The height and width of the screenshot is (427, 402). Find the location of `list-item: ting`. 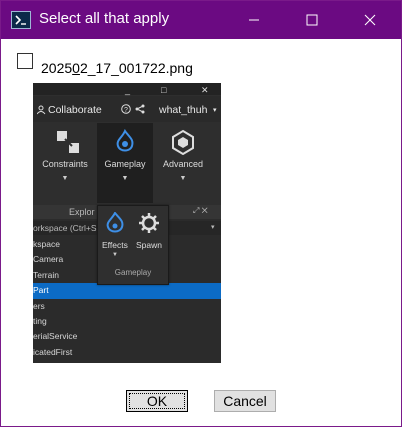

list-item: ting is located at coordinates (40, 320).